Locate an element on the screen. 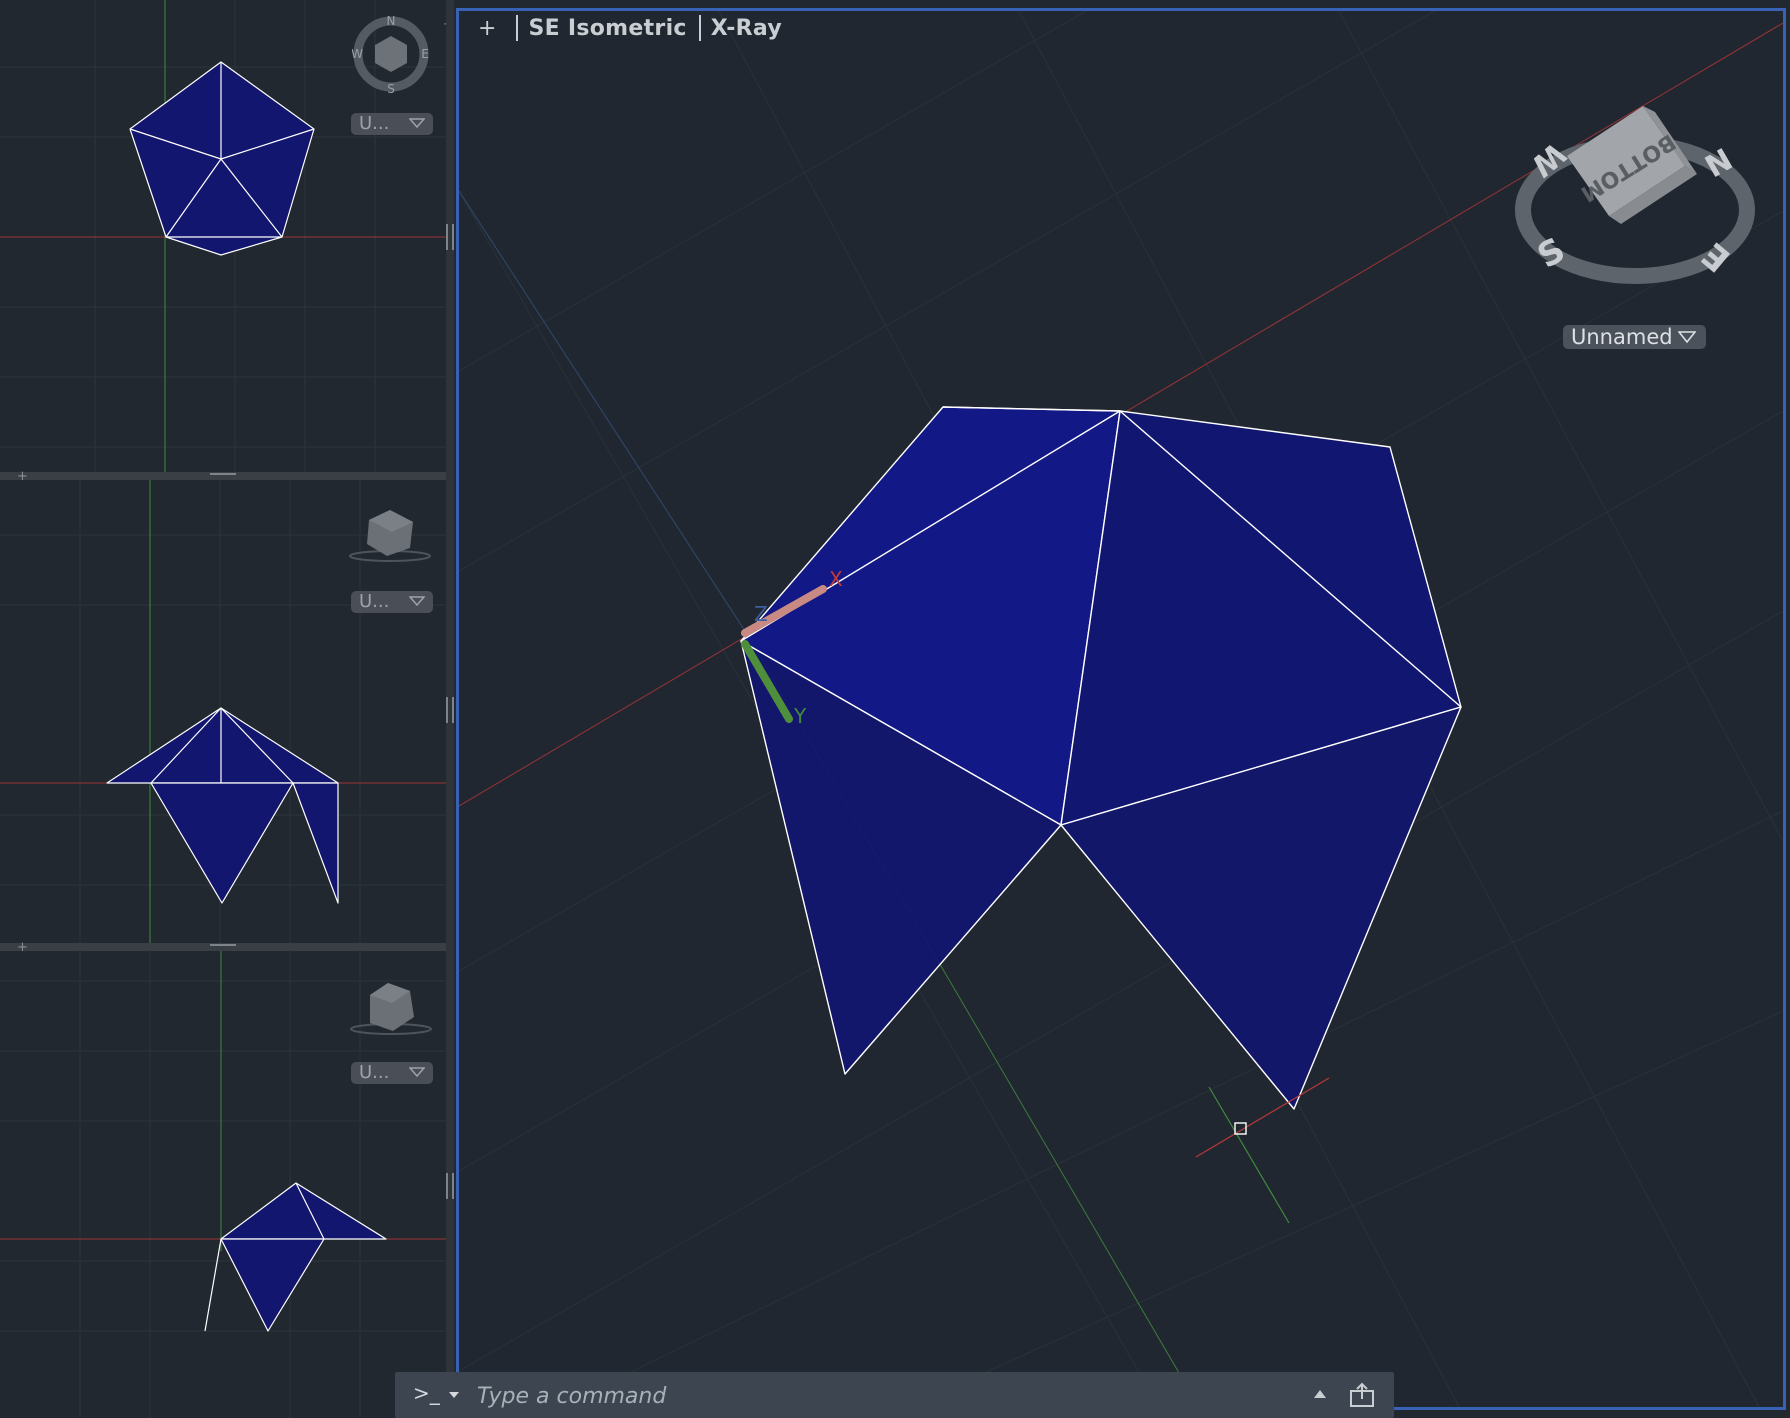  command-prompt-glyph: >_ is located at coordinates (426, 1393).